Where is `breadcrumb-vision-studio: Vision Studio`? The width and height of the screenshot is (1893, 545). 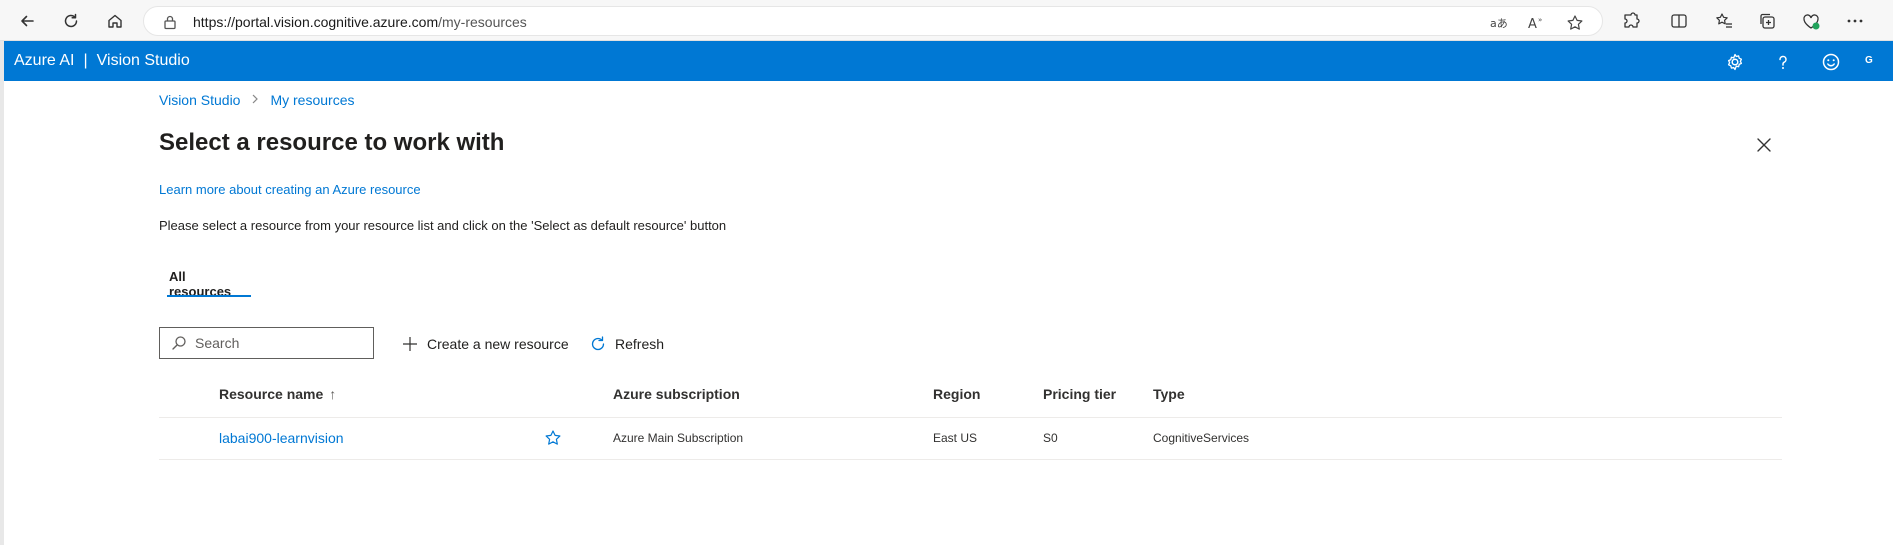 breadcrumb-vision-studio: Vision Studio is located at coordinates (199, 100).